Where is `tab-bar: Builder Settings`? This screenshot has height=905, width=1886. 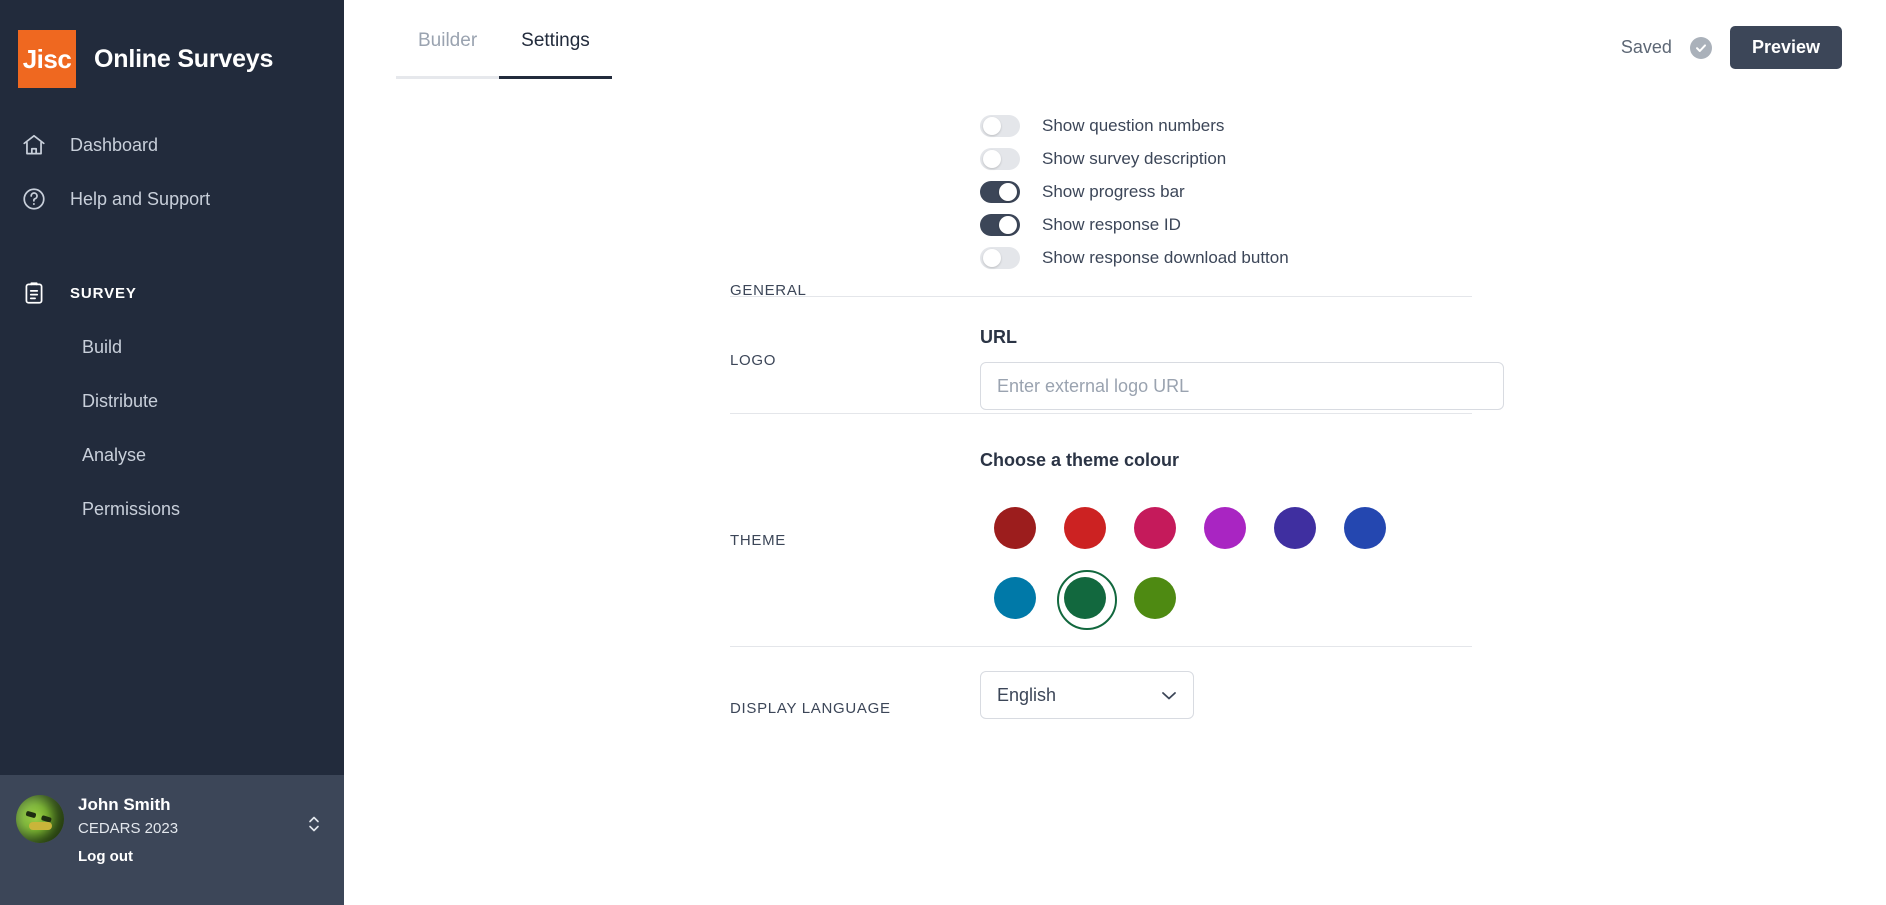 tab-bar: Builder Settings is located at coordinates (504, 39).